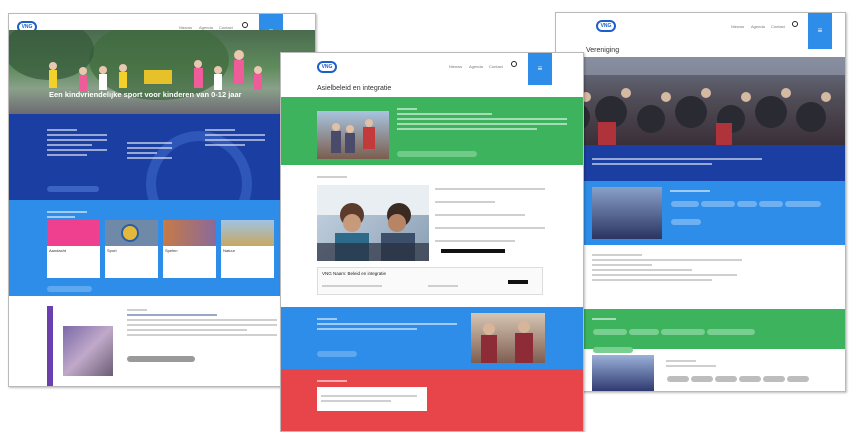 Image resolution: width=851 pixels, height=432 pixels. I want to click on meeting-illustration, so click(507, 342).